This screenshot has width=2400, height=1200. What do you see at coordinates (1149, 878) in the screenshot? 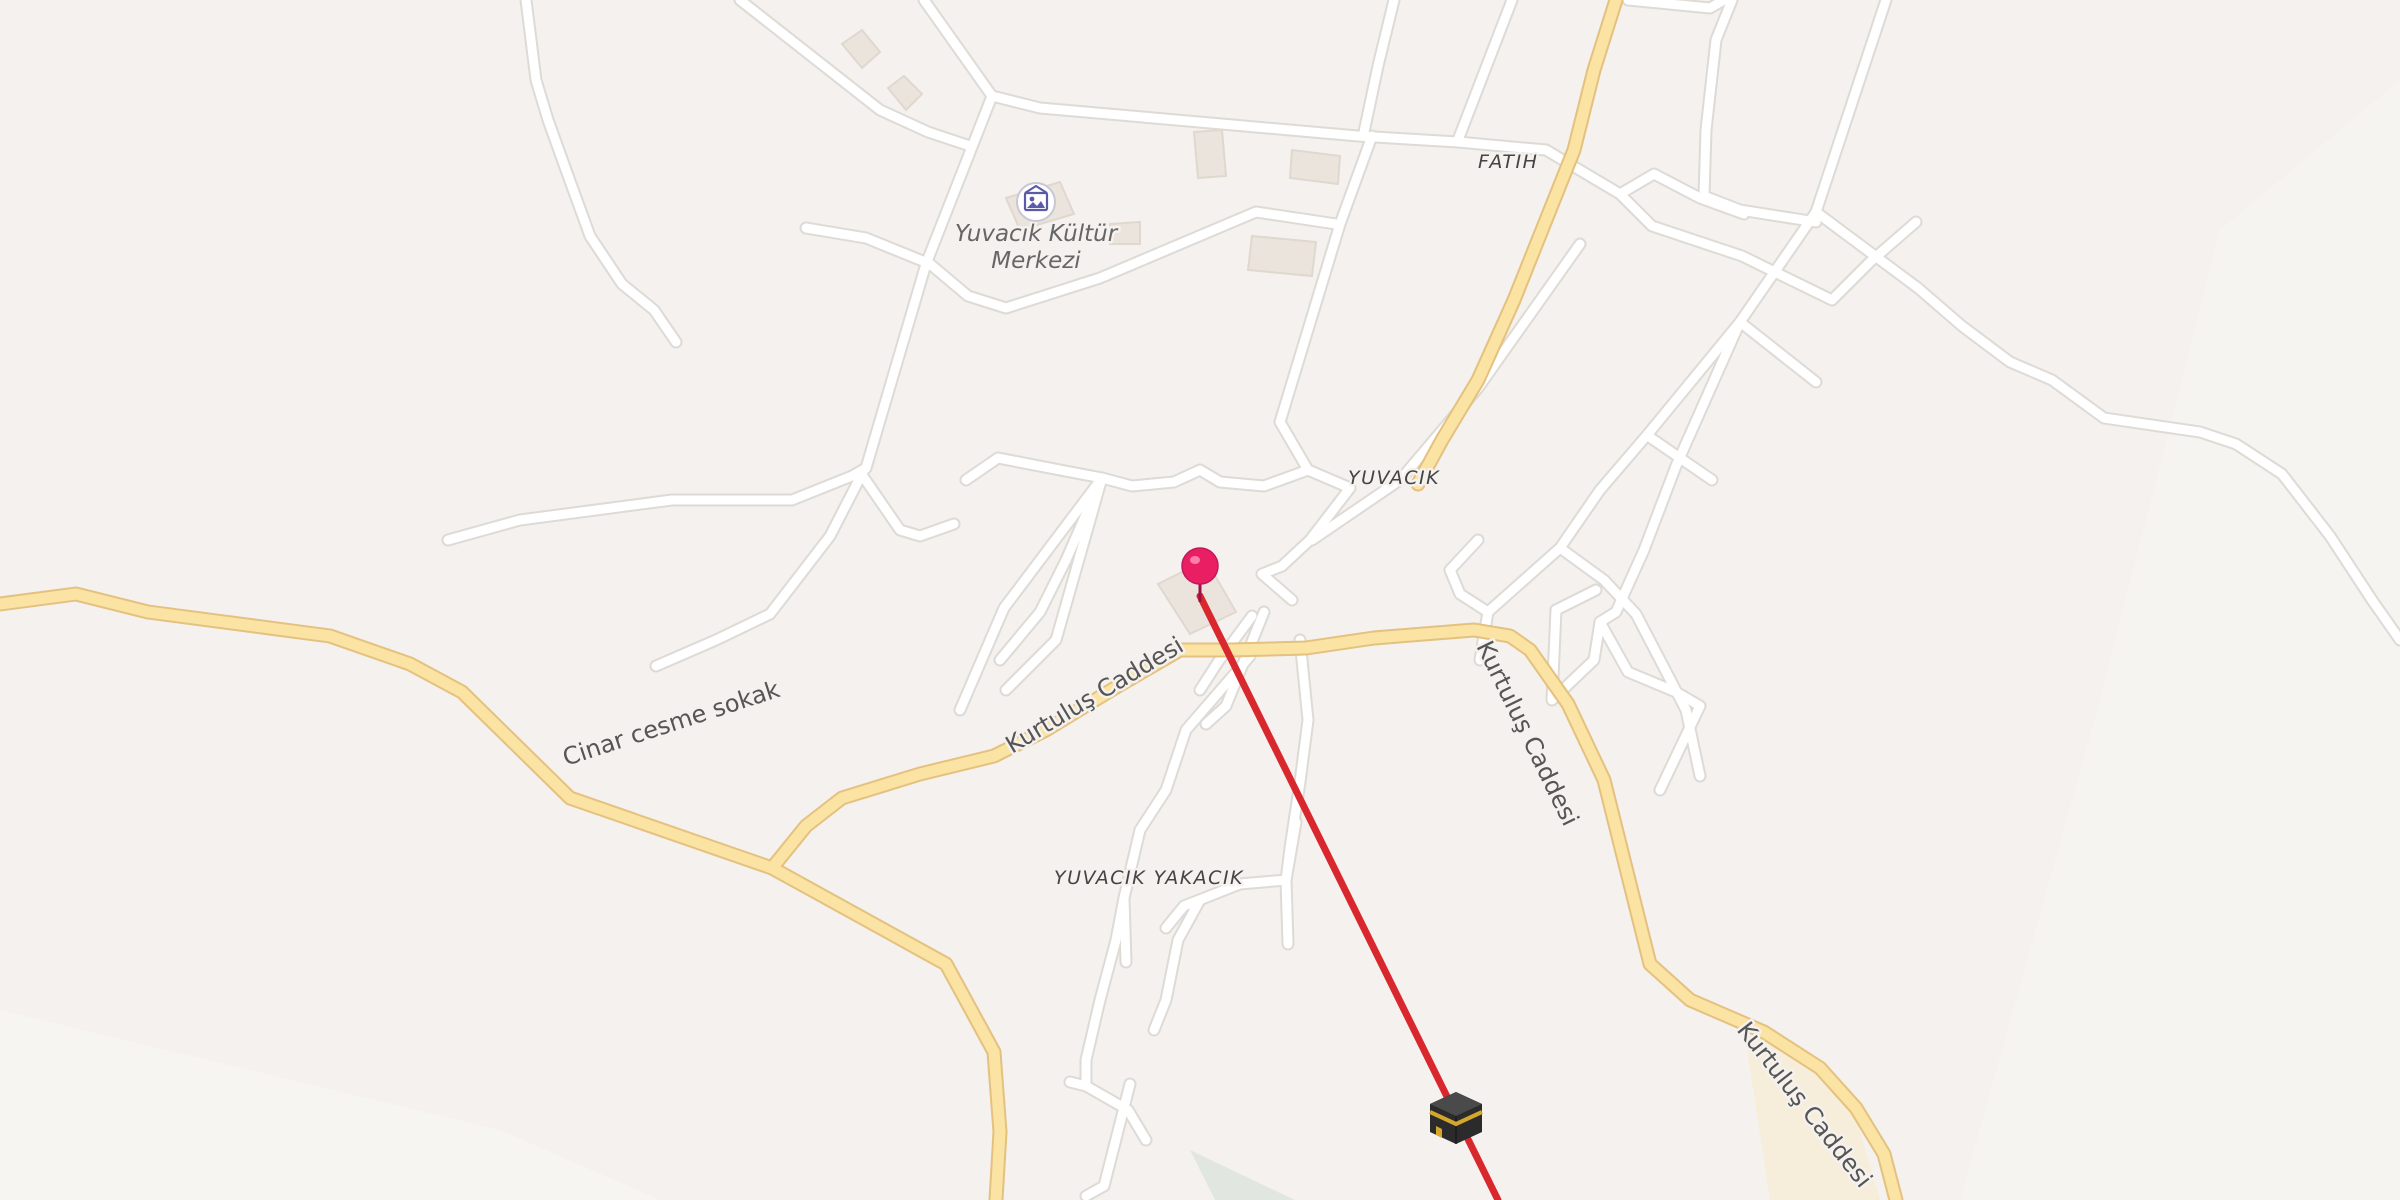
I see `area-label-yuvacik-yakacik: YUVACIK YAKACIK` at bounding box center [1149, 878].